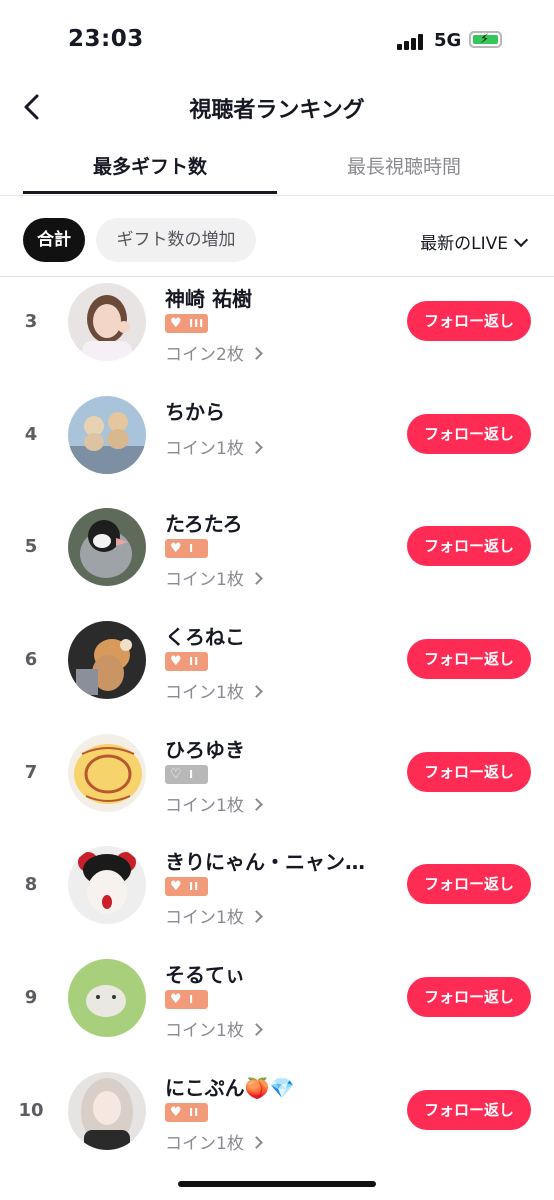 The image size is (554, 1200). Describe the element at coordinates (277, 1009) in the screenshot. I see `list-item: 9 そるてぃ ♥ I コイン1枚 フォロー返し` at that location.